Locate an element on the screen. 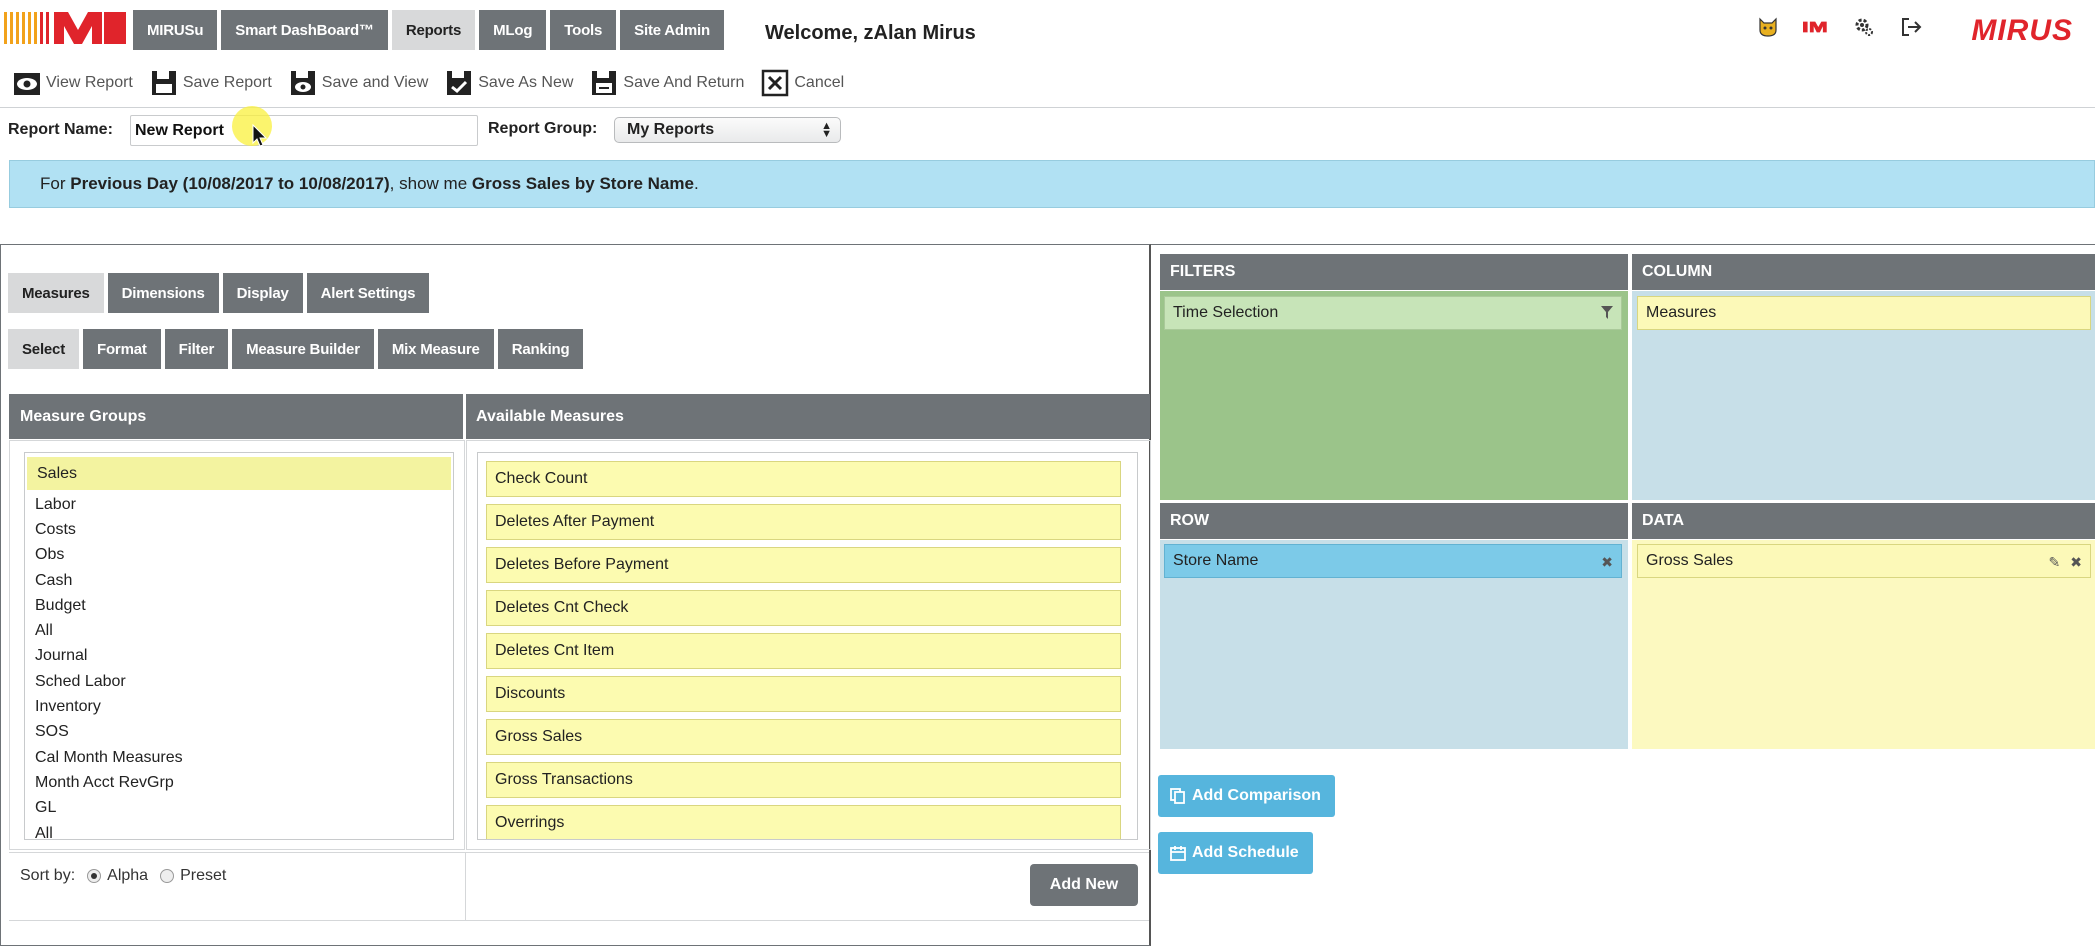 The height and width of the screenshot is (946, 2095). save-report-button: Save Report is located at coordinates (210, 83).